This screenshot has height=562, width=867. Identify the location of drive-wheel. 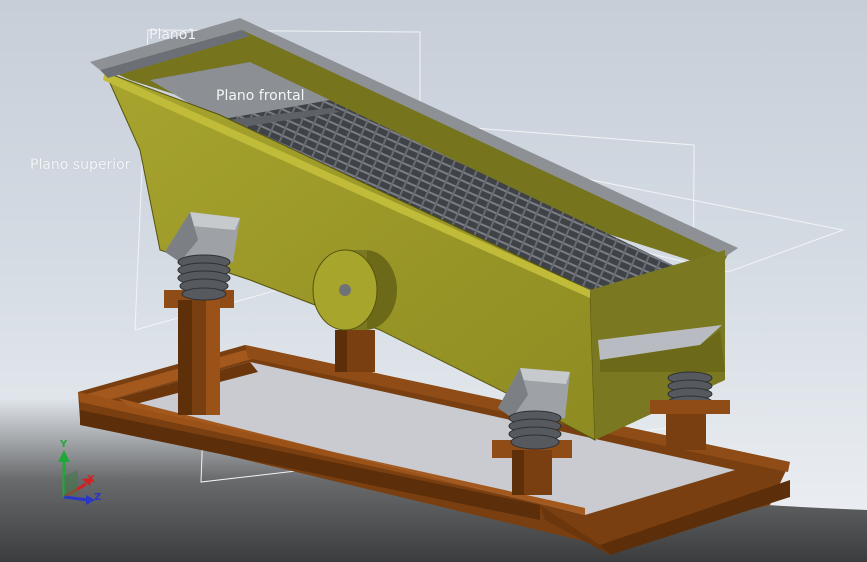
(354, 290).